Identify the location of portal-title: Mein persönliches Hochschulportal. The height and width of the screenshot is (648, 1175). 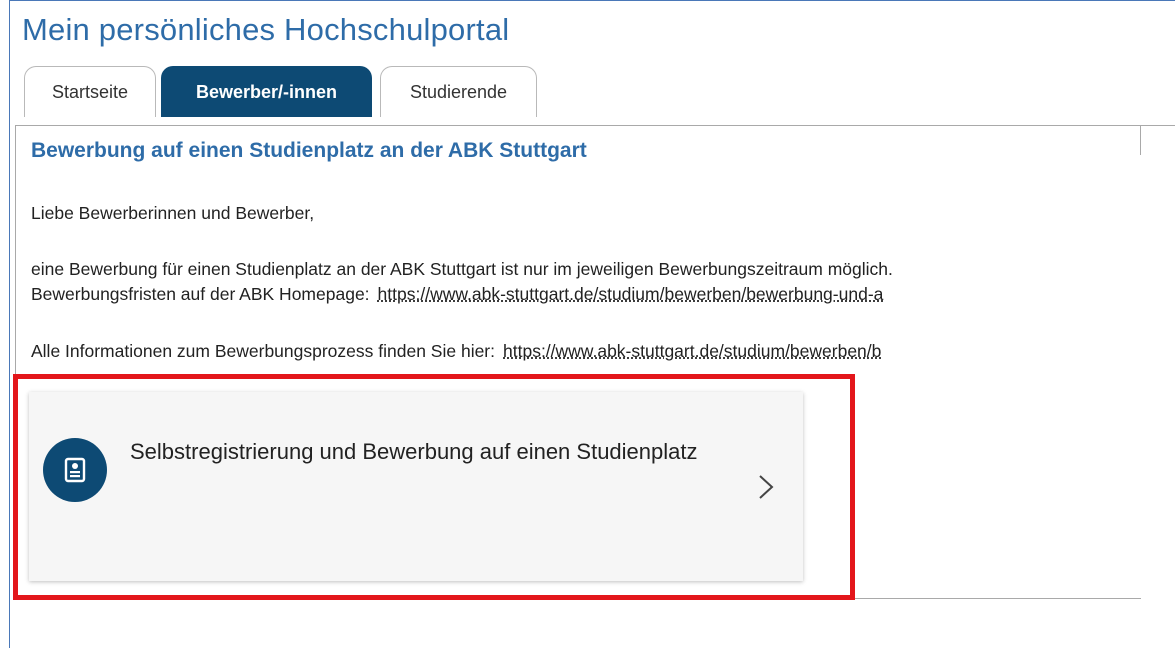
(266, 29).